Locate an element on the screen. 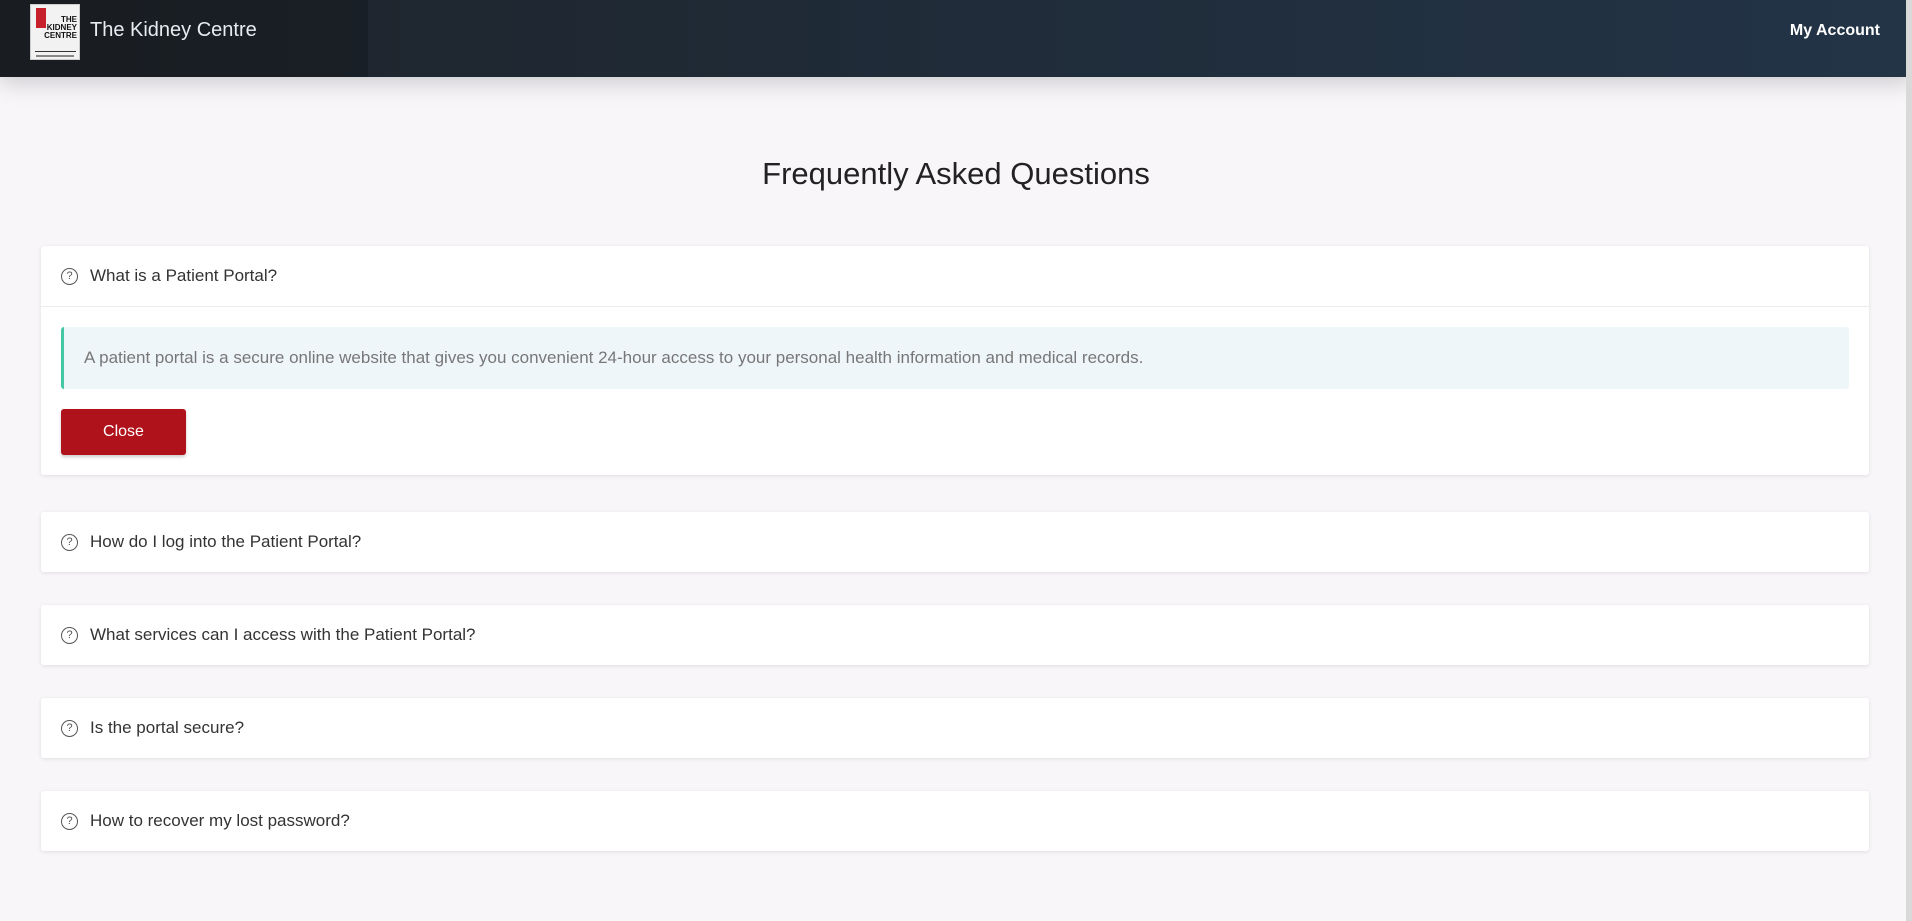 Image resolution: width=1912 pixels, height=921 pixels. faq-question: What is a Patient Portal? is located at coordinates (184, 275).